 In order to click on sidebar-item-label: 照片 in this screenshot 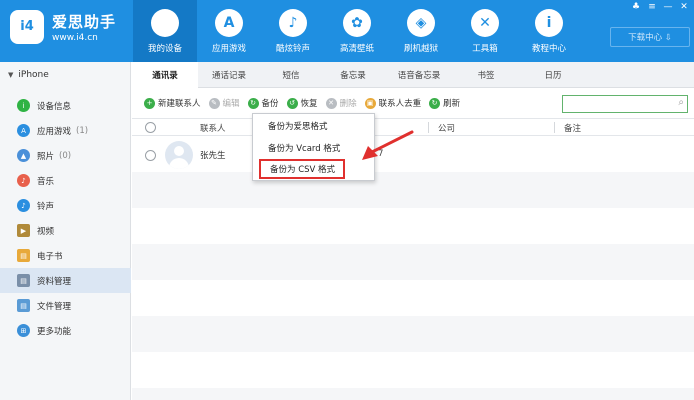, I will do `click(46, 156)`.